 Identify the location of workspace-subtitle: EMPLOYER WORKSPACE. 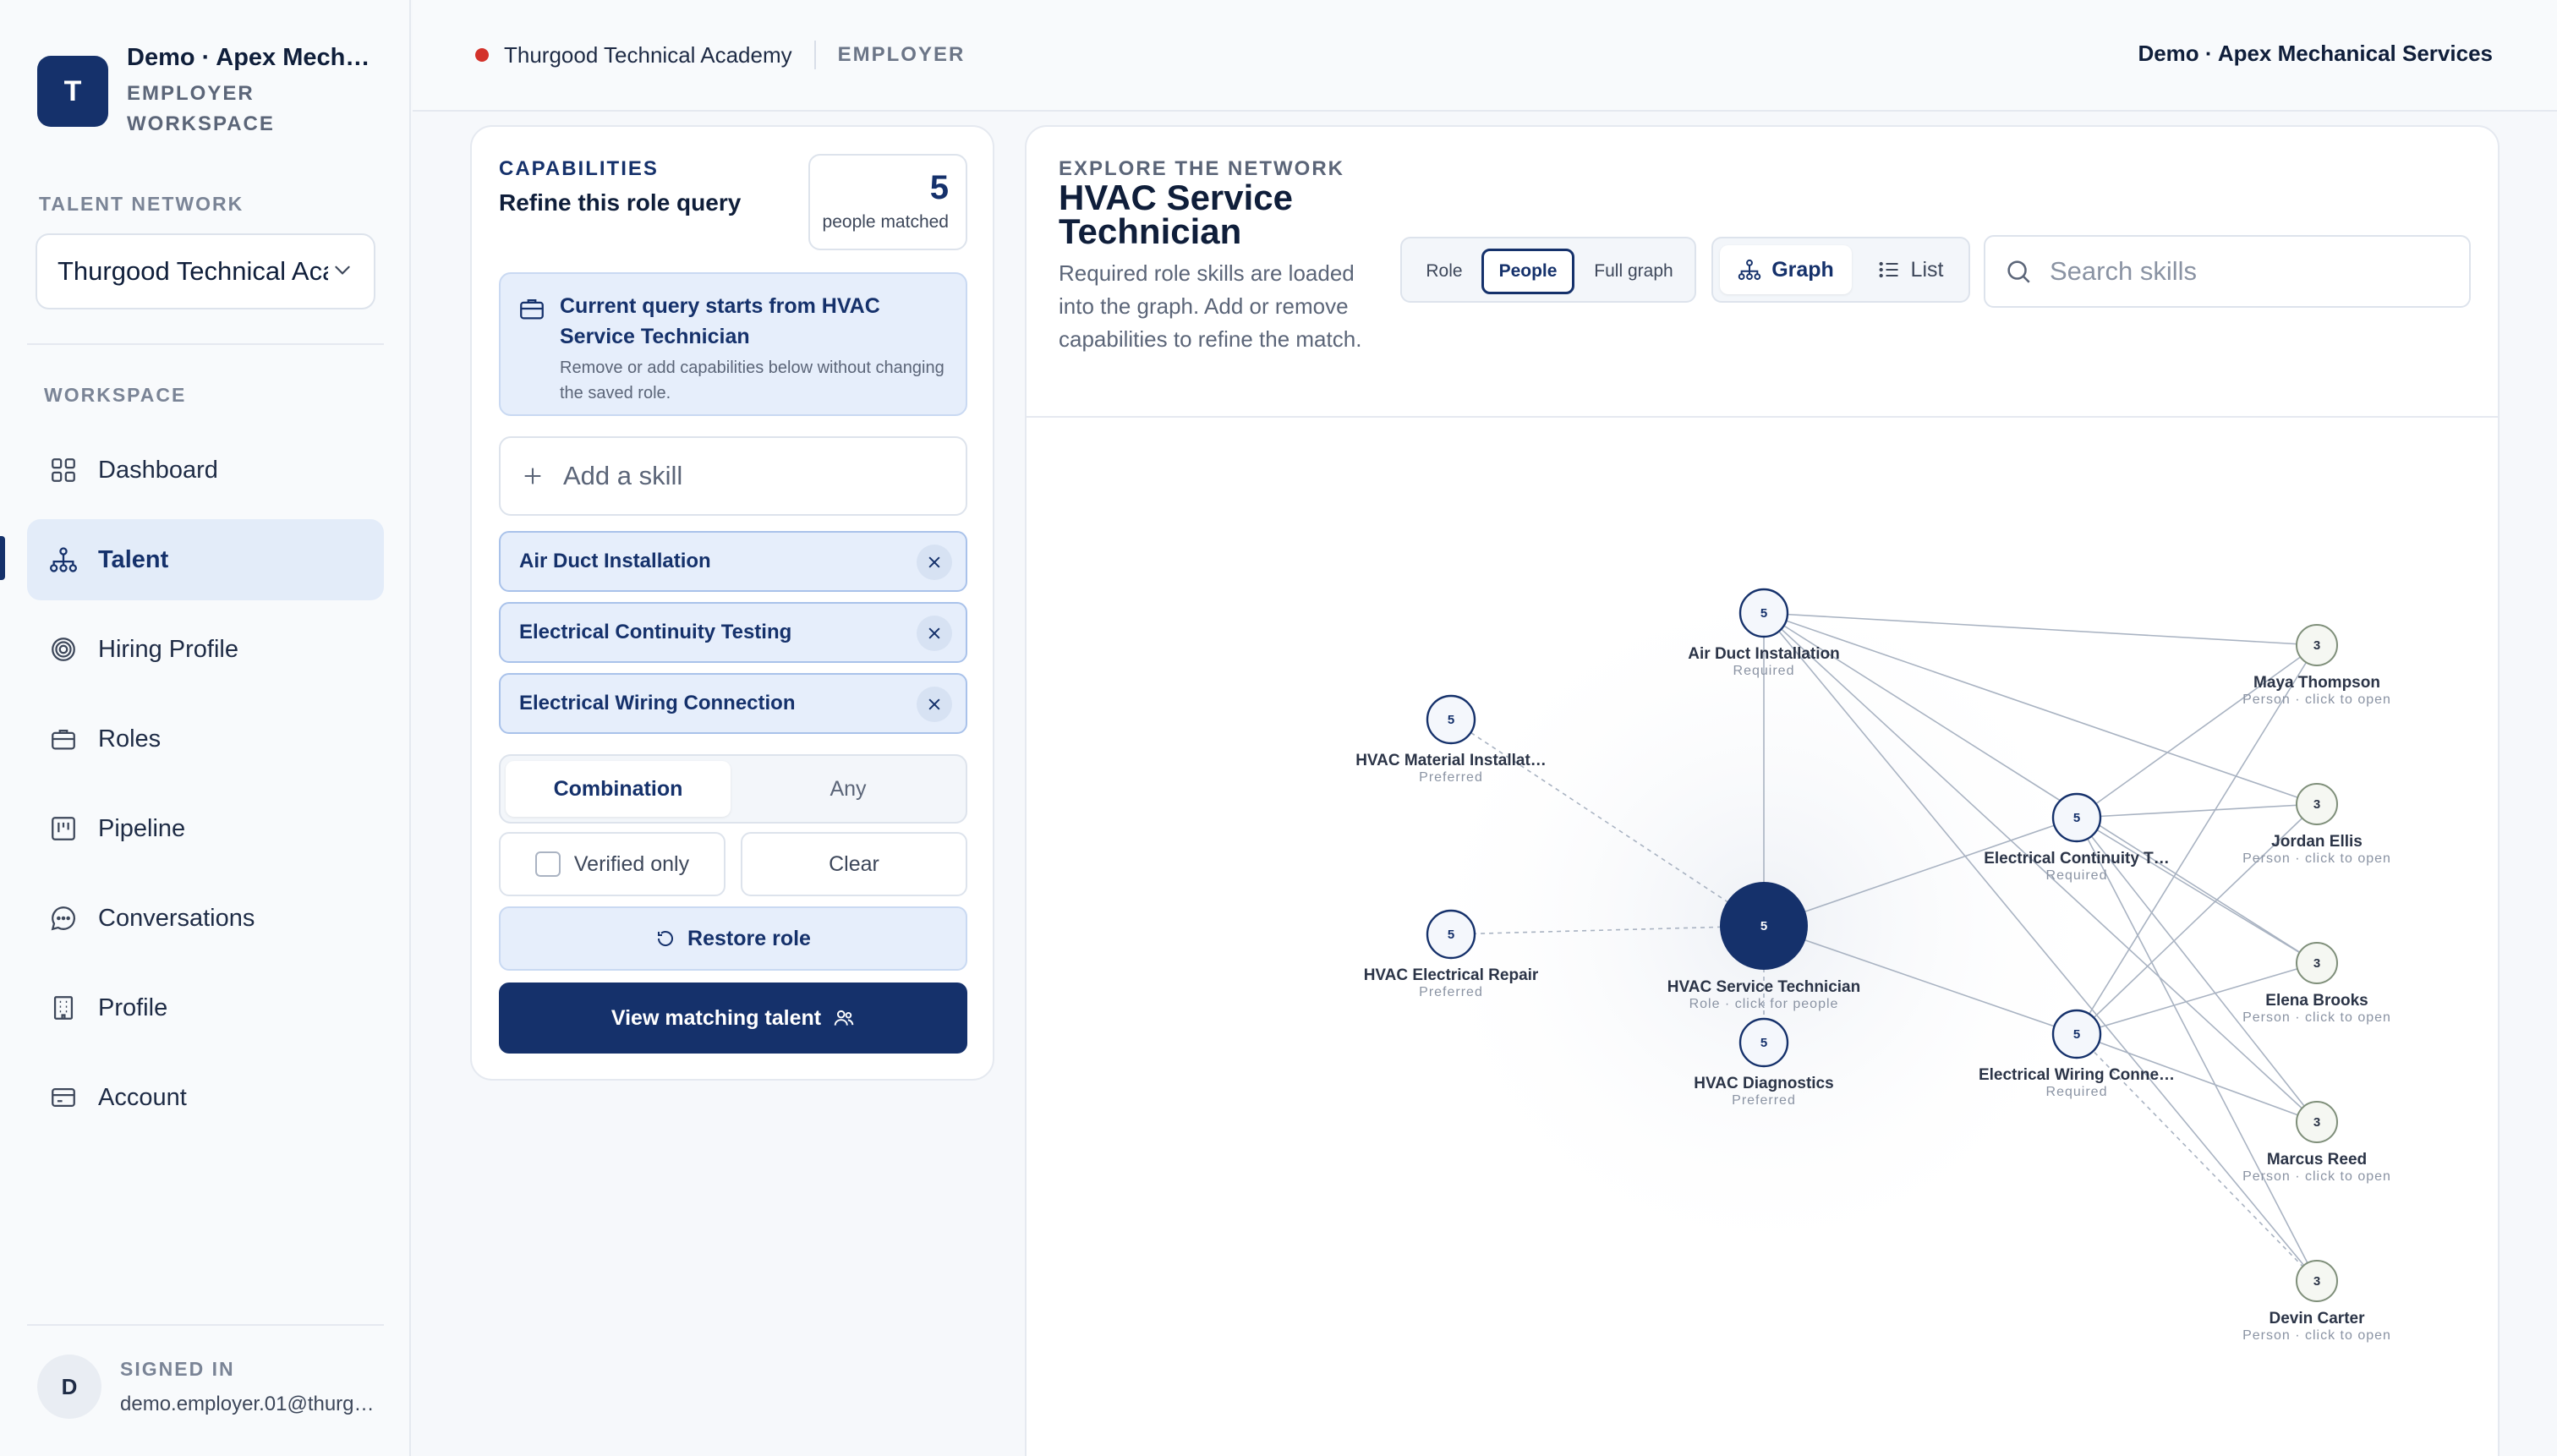
(201, 109).